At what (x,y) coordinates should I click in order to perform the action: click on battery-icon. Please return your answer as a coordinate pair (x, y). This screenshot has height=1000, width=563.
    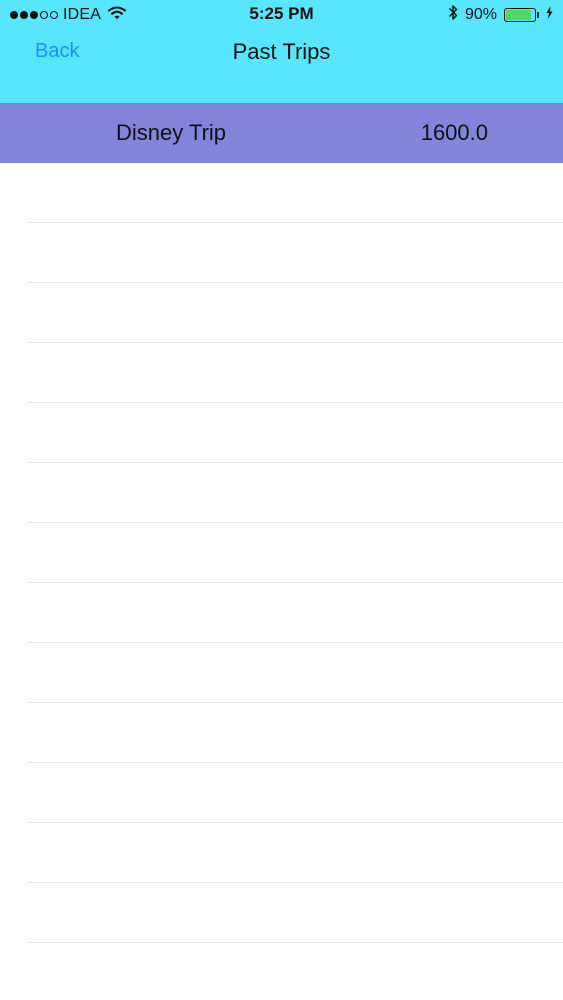
    Looking at the image, I should click on (521, 15).